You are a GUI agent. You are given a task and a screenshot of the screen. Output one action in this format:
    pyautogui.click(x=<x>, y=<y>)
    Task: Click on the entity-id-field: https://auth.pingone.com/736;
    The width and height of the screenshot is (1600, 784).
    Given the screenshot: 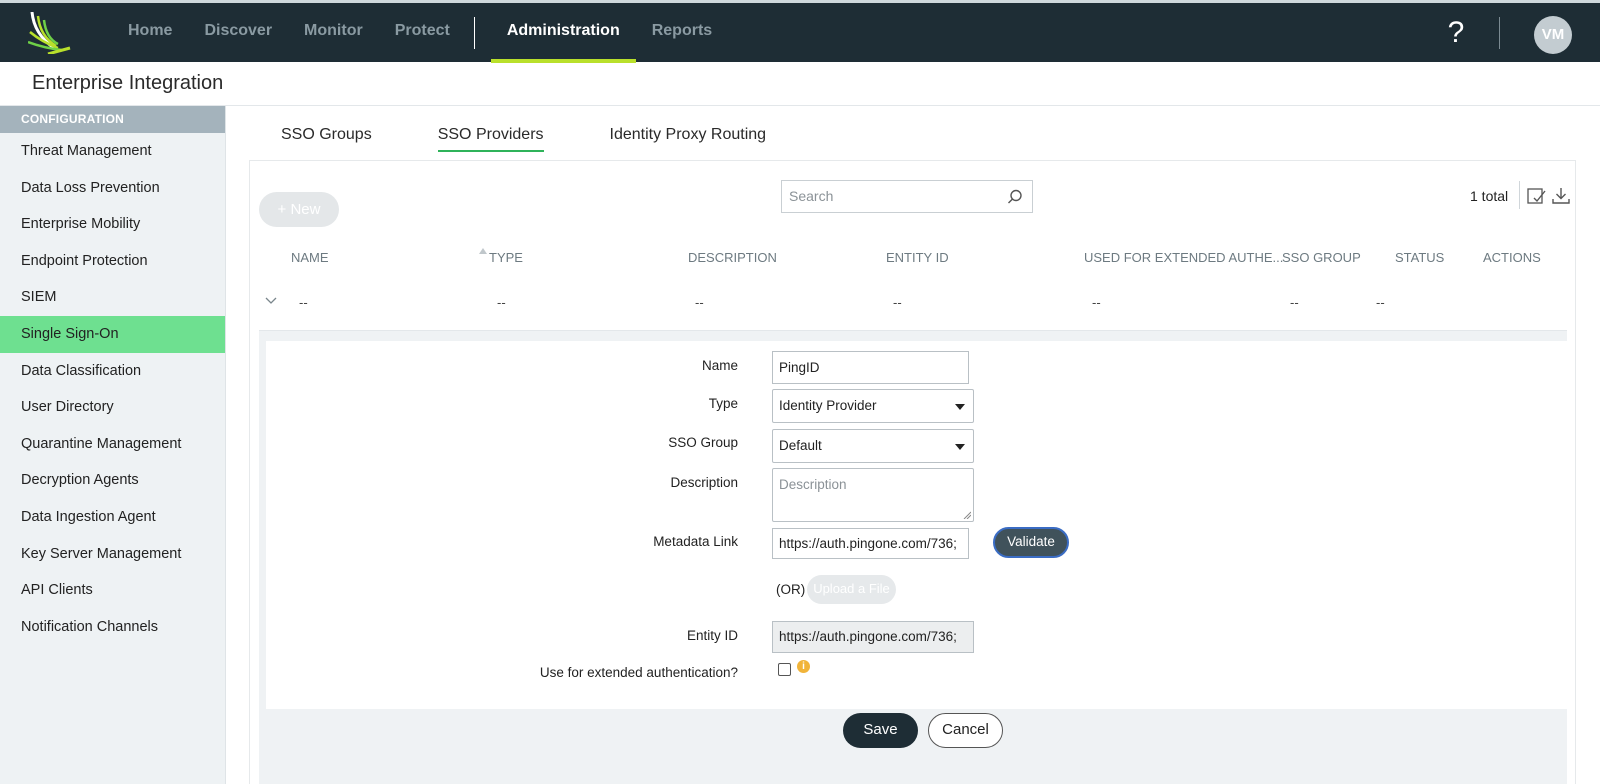 What is the action you would take?
    pyautogui.click(x=873, y=637)
    